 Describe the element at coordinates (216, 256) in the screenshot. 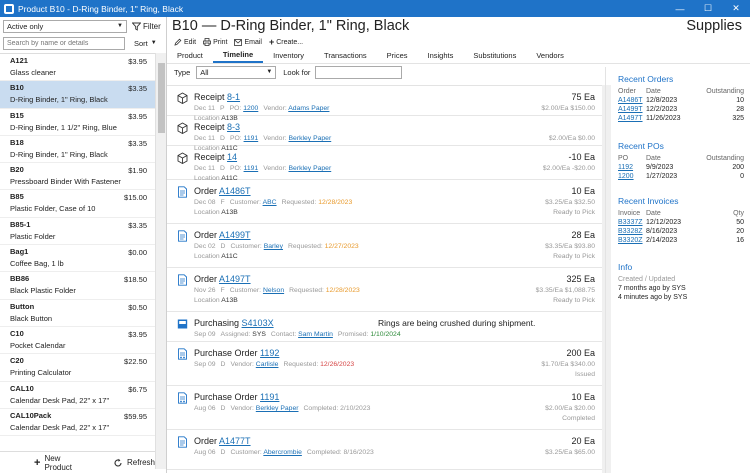

I see `event-location: Location A11C` at that location.